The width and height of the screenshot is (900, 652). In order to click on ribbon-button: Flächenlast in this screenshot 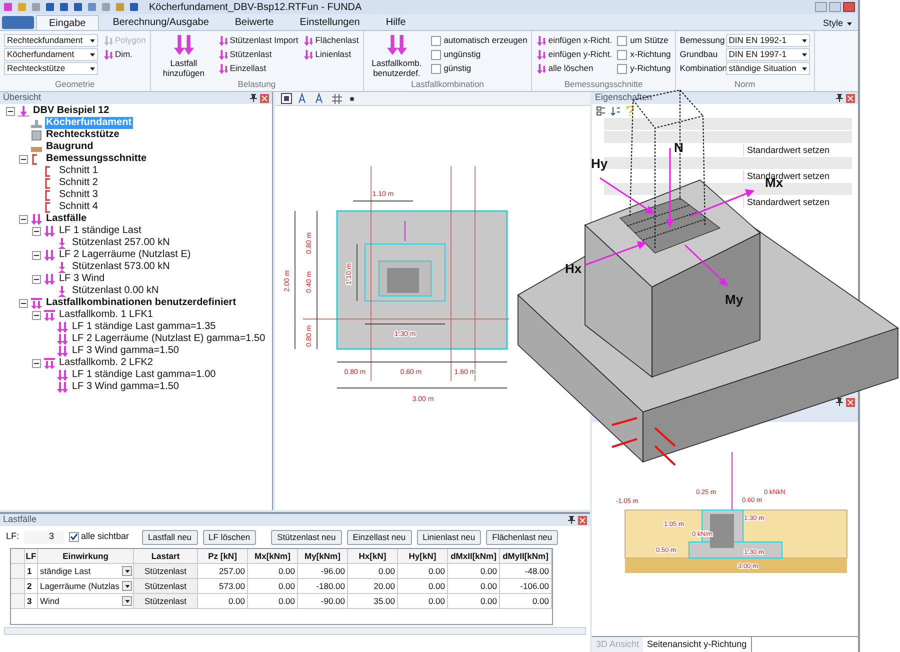, I will do `click(331, 40)`.